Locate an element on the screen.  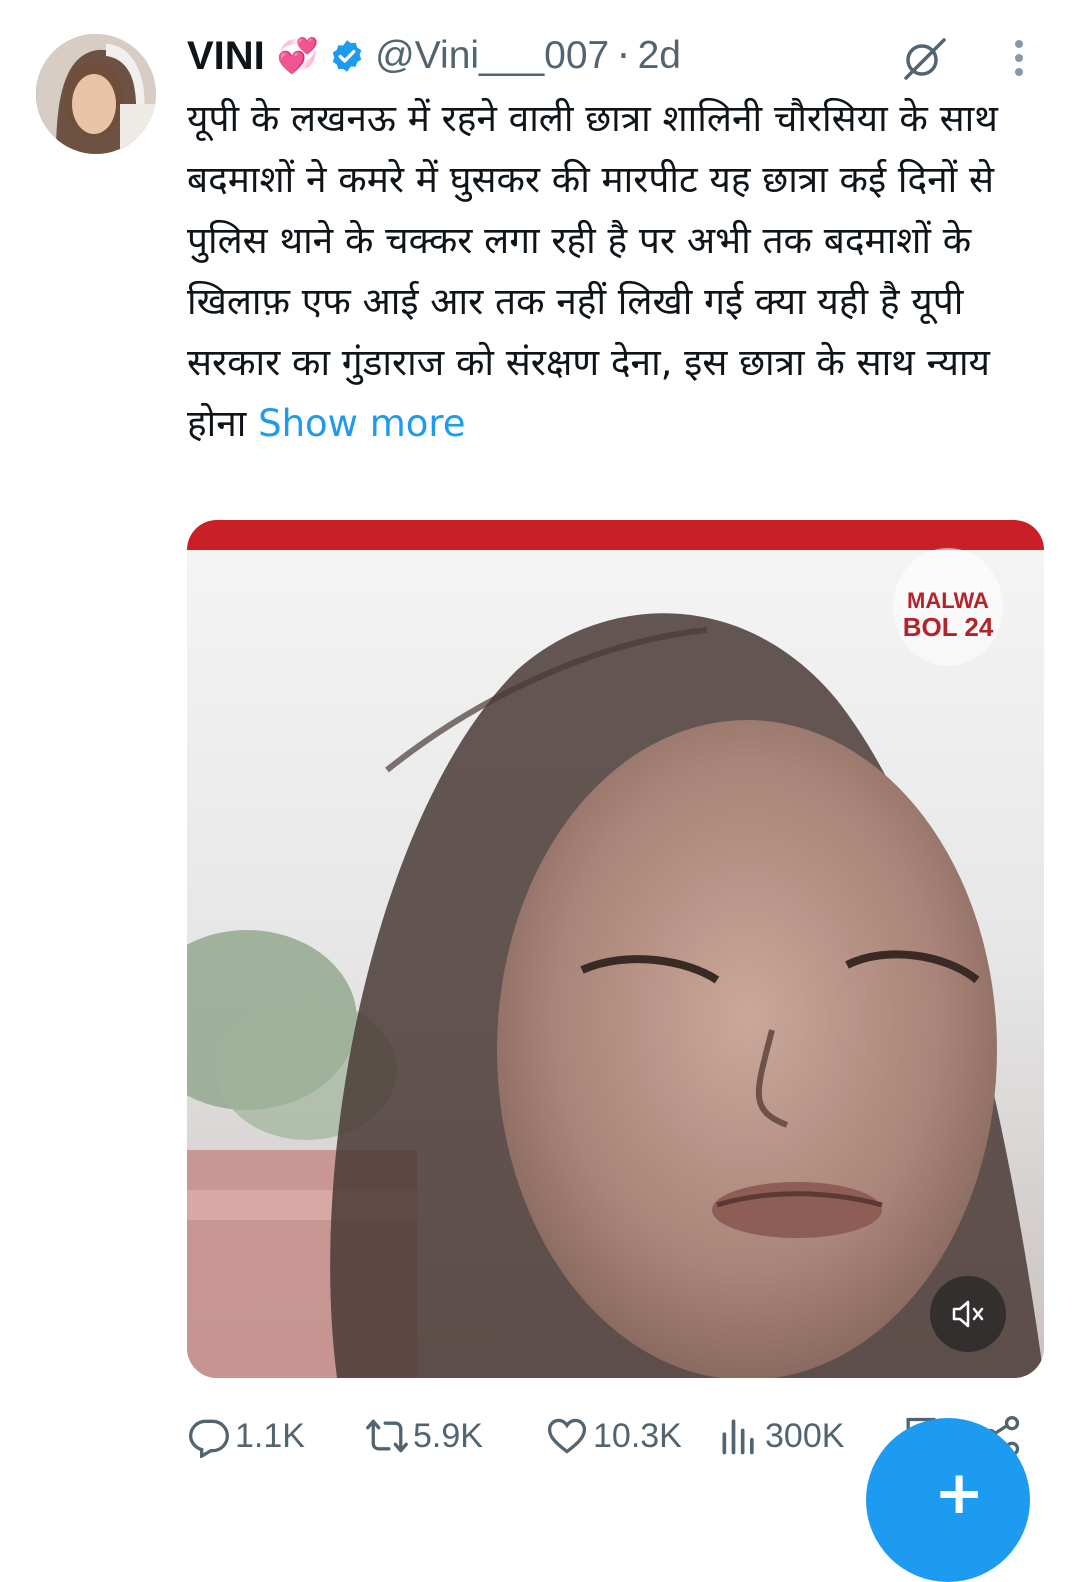
views-button: 300K is located at coordinates (780, 1436).